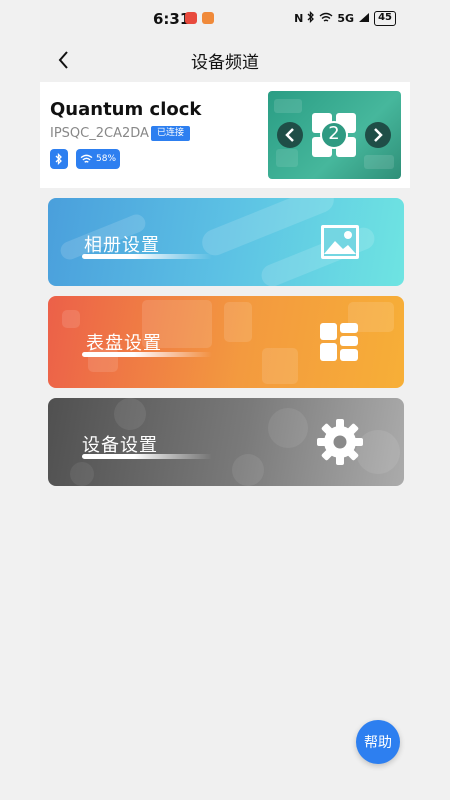 The height and width of the screenshot is (800, 450). I want to click on bluetooth-status-icon, so click(311, 18).